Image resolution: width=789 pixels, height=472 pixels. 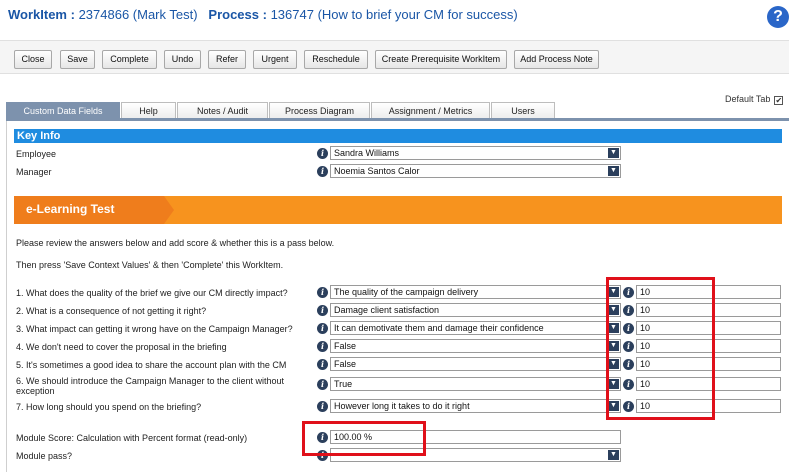 What do you see at coordinates (475, 406) in the screenshot?
I see `answer-select: However long it takes to do it right ▼` at bounding box center [475, 406].